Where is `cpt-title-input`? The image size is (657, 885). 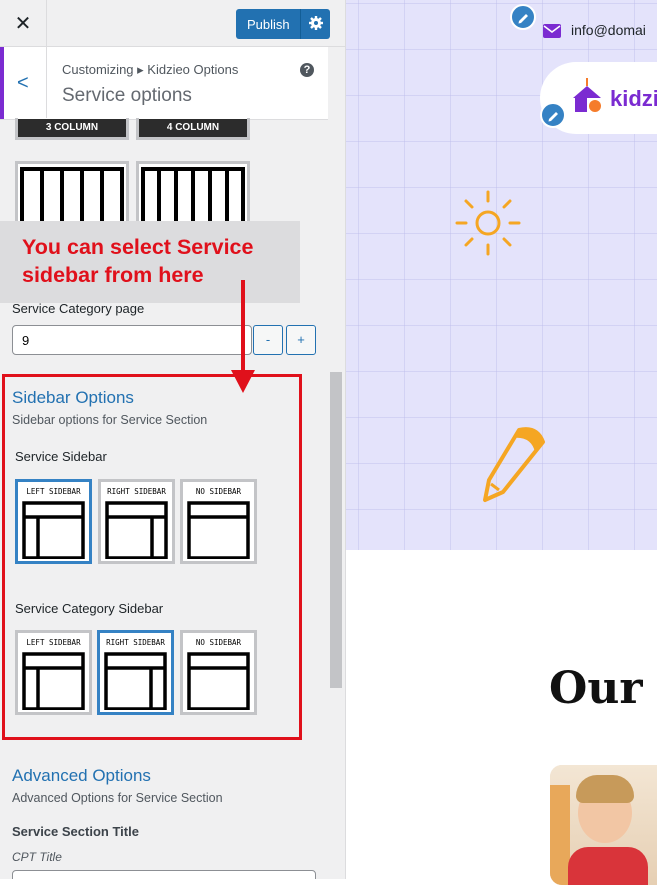
cpt-title-input is located at coordinates (164, 874).